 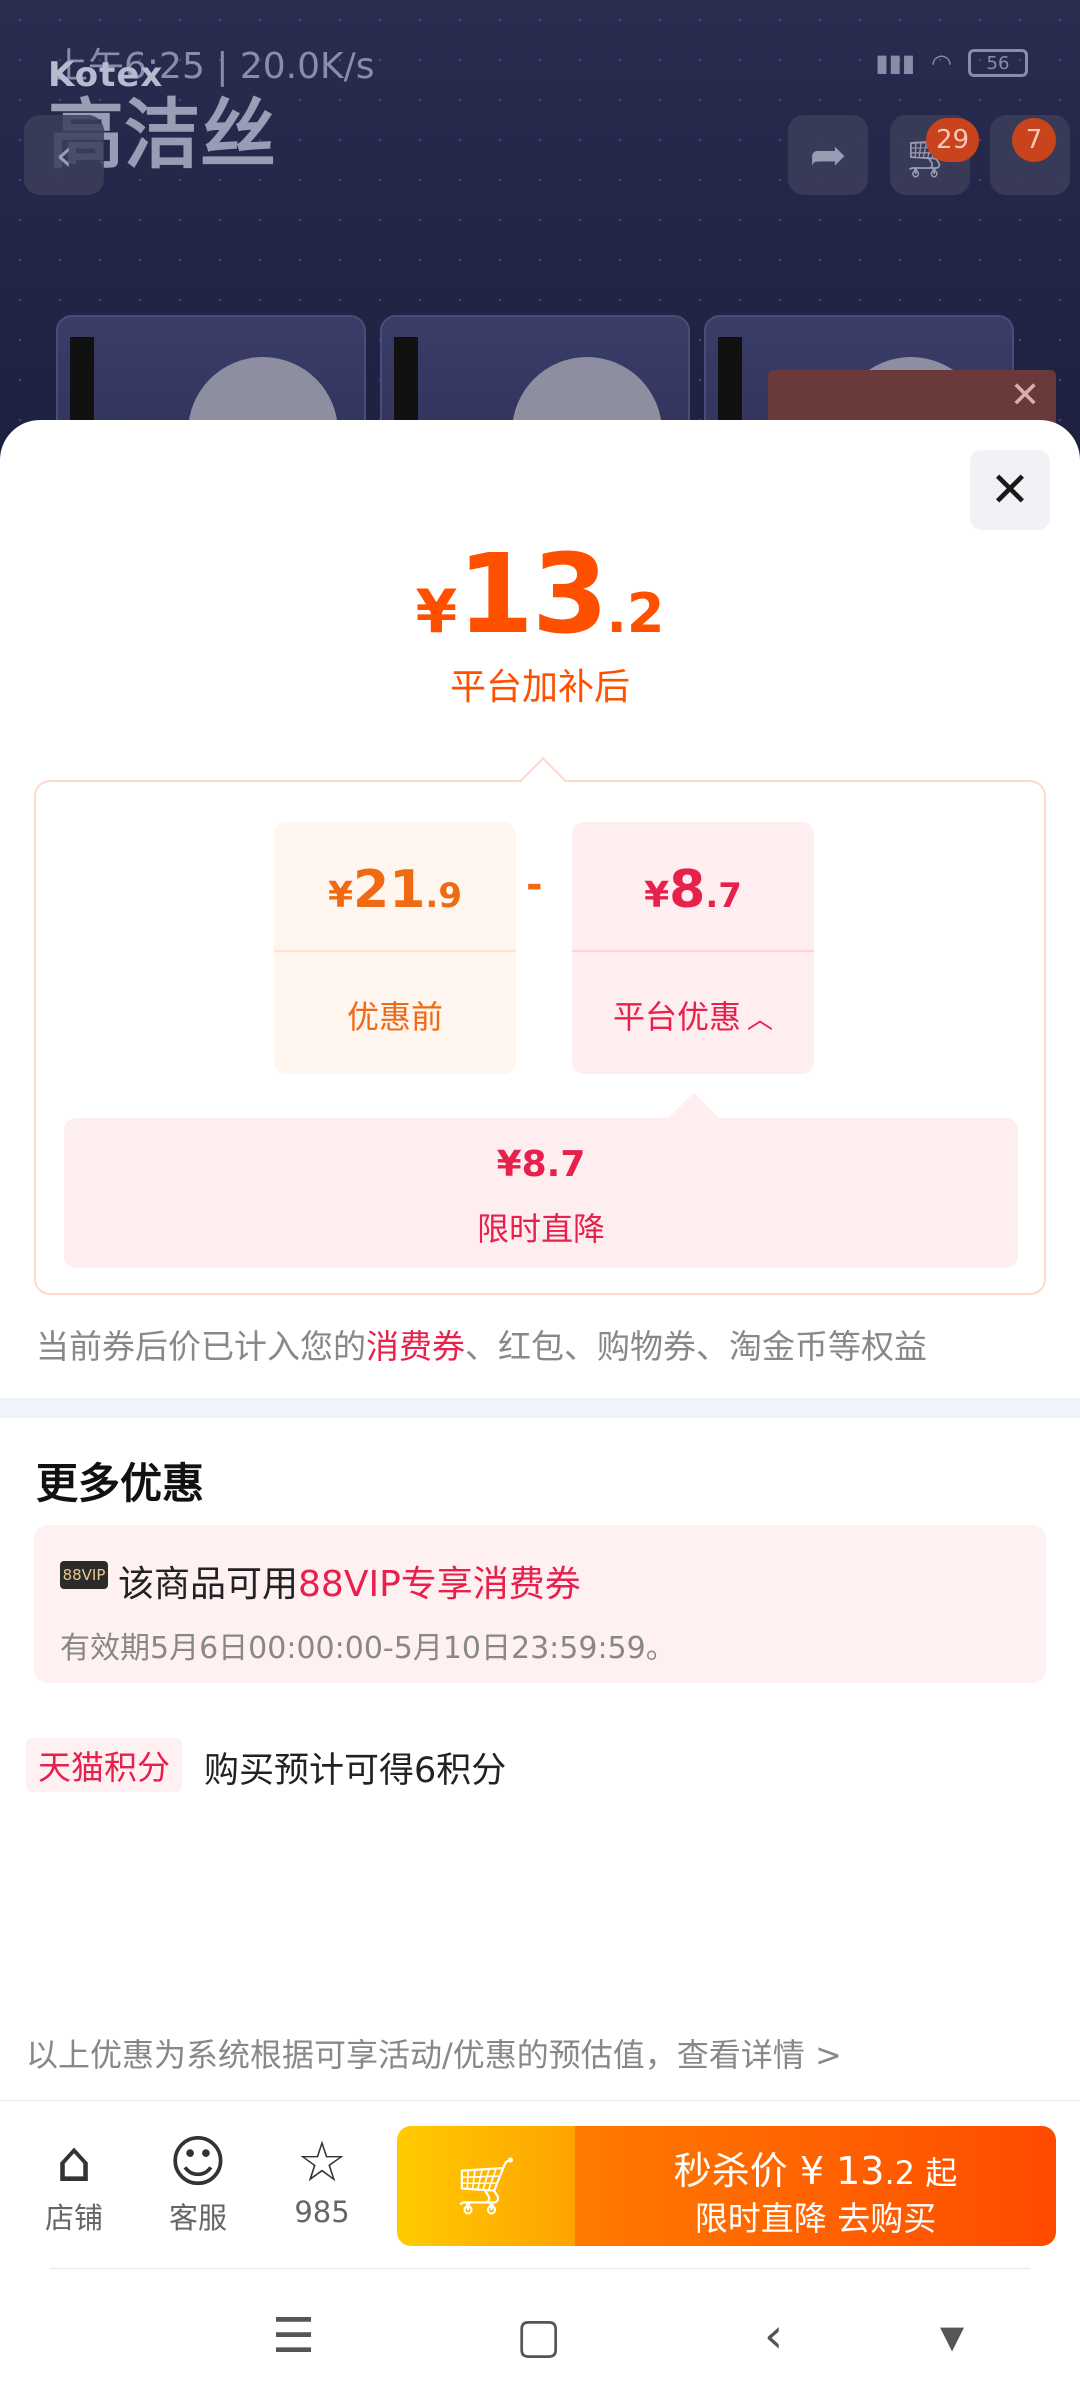 I want to click on bottom-action-bar: ⌂ 店铺 ☺ 客服 ☆ 985 🛒︎ 秒杀价 ¥ 13.2 起 限时直降 去购买, so click(x=540, y=2185).